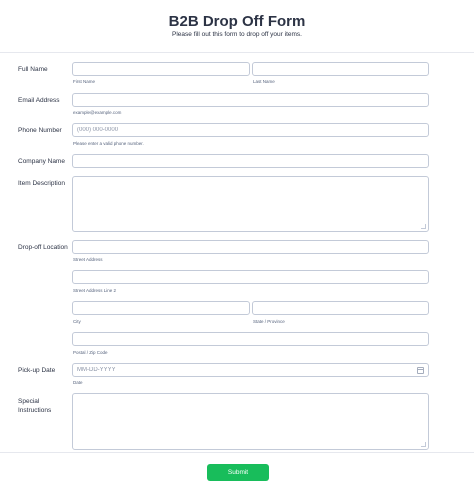  Describe the element at coordinates (264, 81) in the screenshot. I see `last-name-sublabel: Last Name` at that location.